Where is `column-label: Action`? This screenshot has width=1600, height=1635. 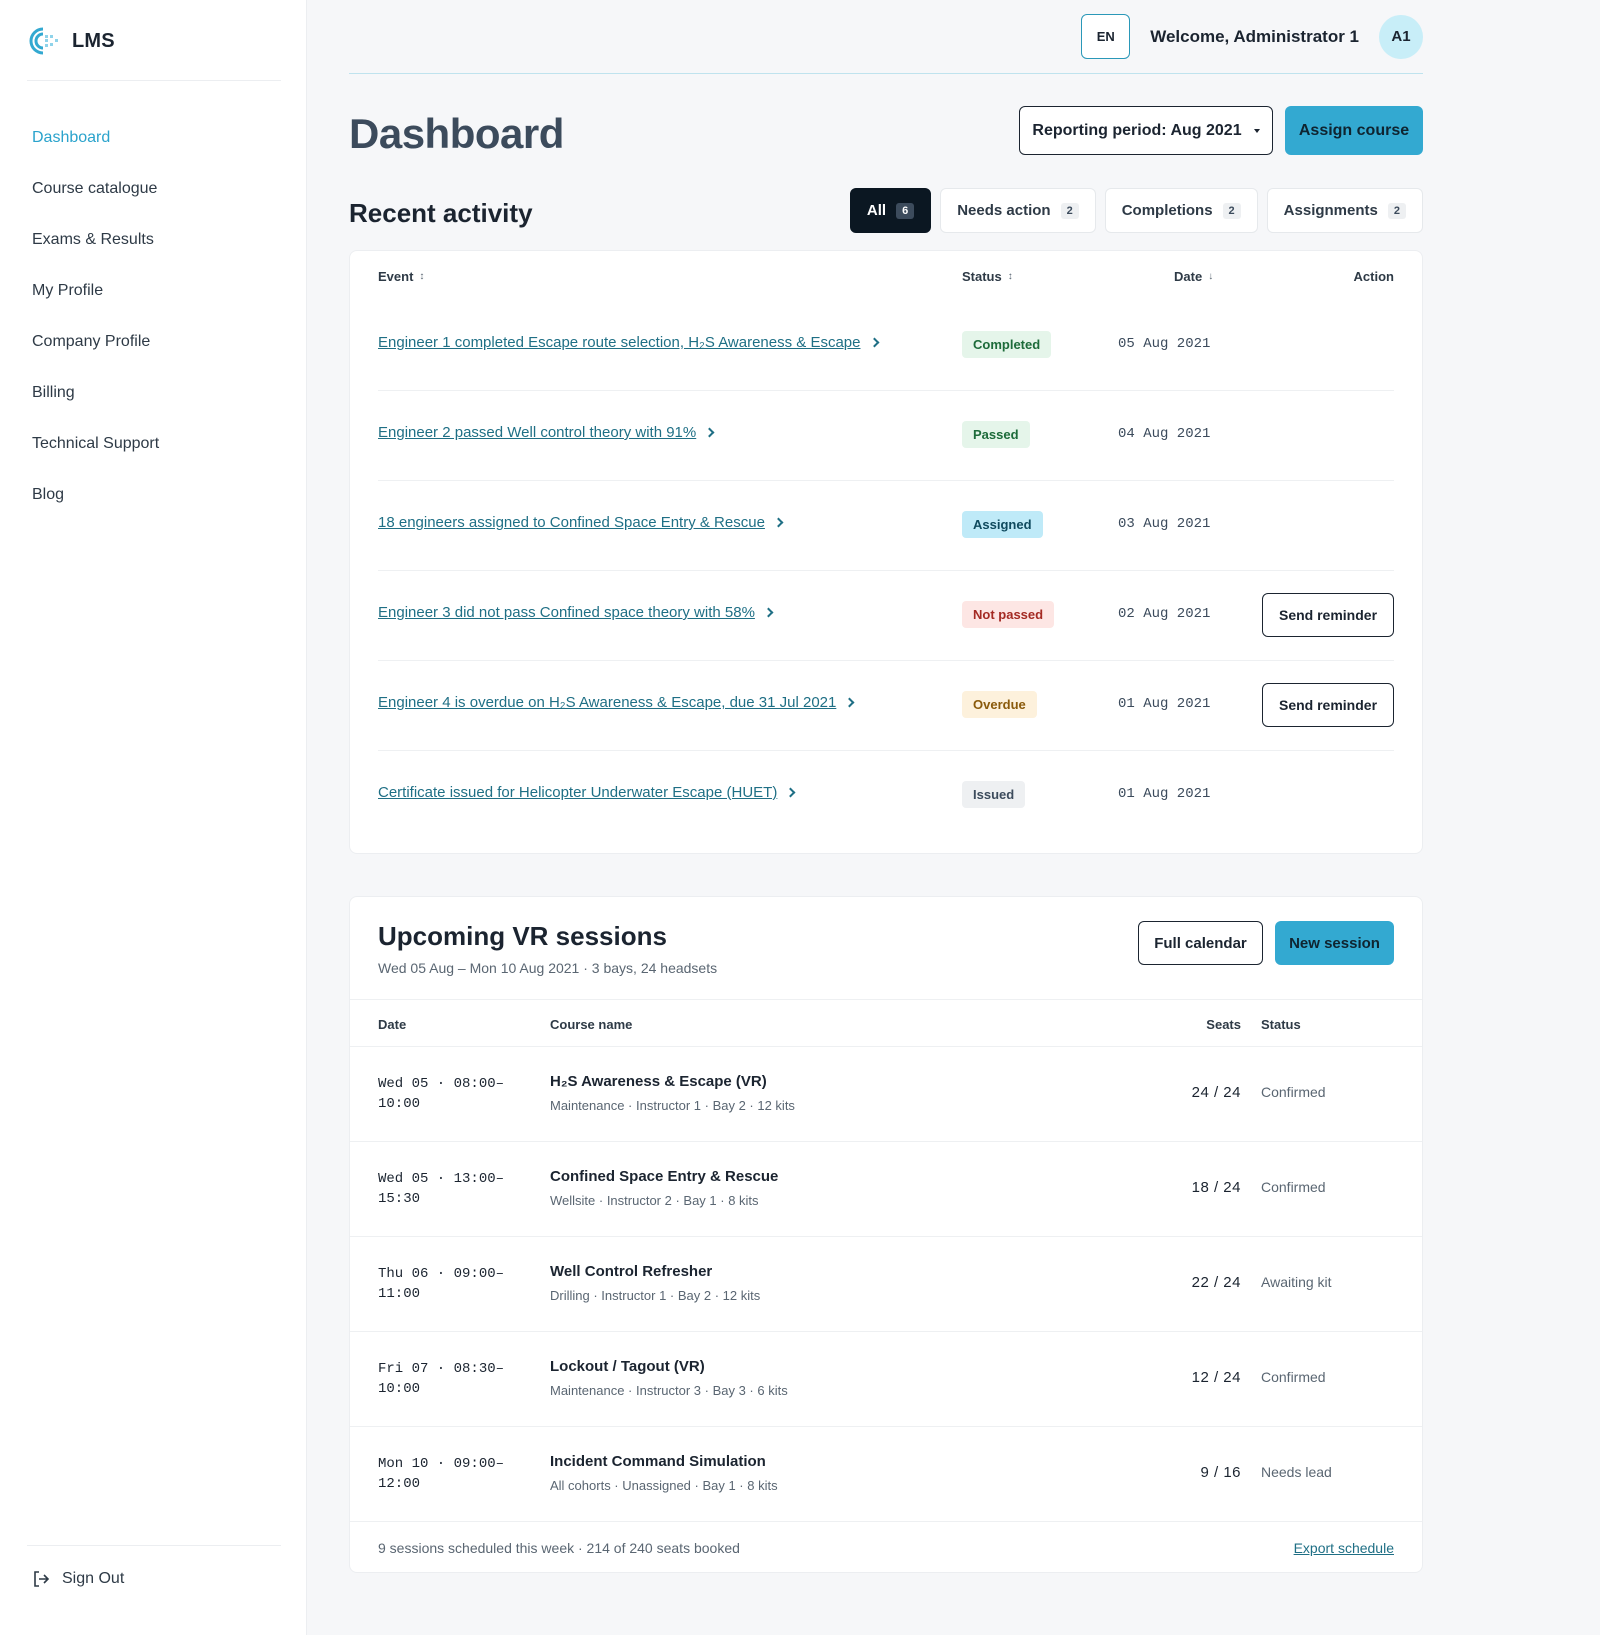 column-label: Action is located at coordinates (1373, 276).